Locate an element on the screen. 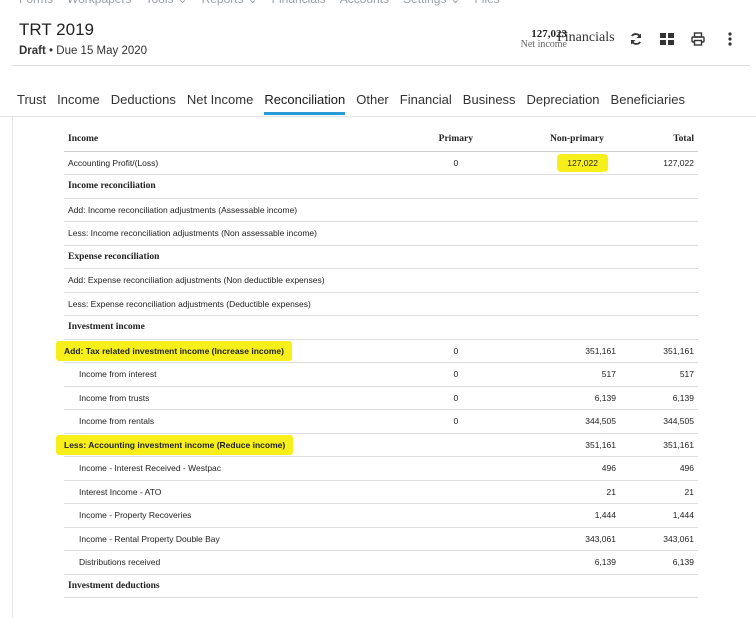 The height and width of the screenshot is (618, 756). row-label: Income - Interest Received - Westpac is located at coordinates (221, 468).